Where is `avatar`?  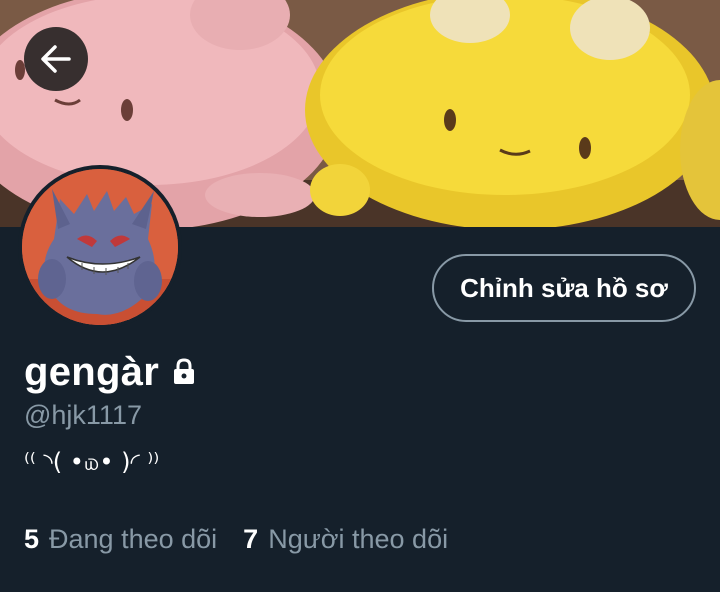 avatar is located at coordinates (100, 247).